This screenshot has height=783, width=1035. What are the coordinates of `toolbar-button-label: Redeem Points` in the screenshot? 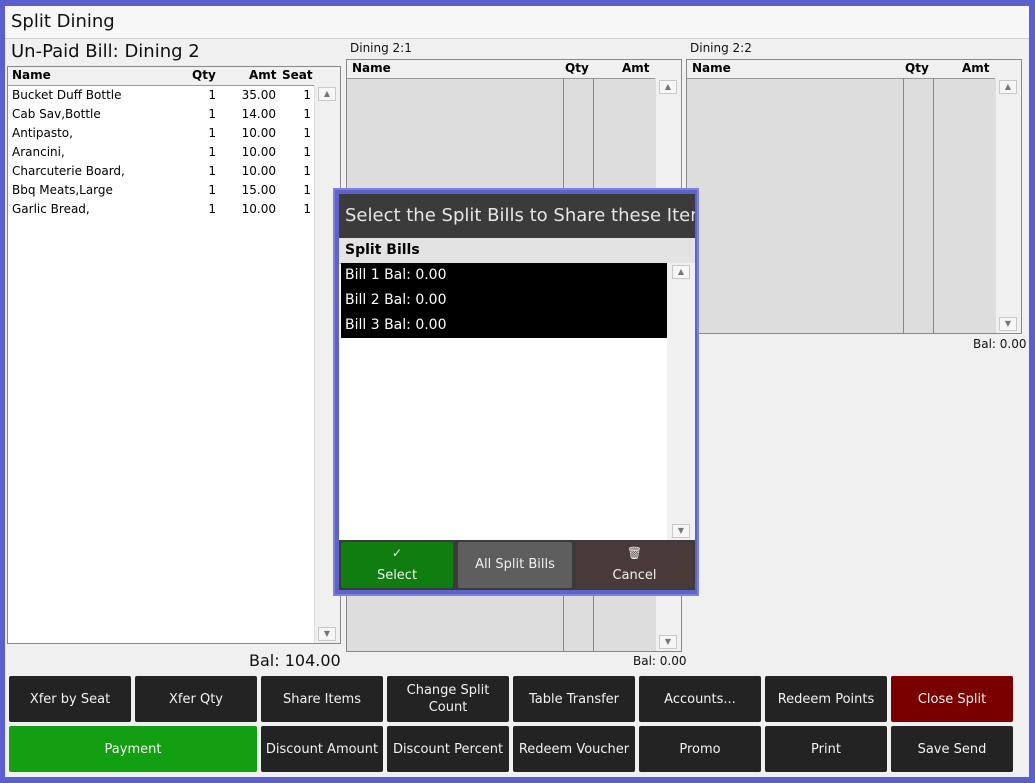 It's located at (826, 699).